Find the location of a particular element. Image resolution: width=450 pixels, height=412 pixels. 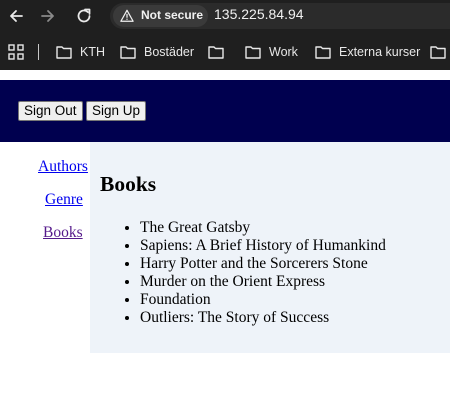

sidebar-item-books: Books is located at coordinates (63, 233).